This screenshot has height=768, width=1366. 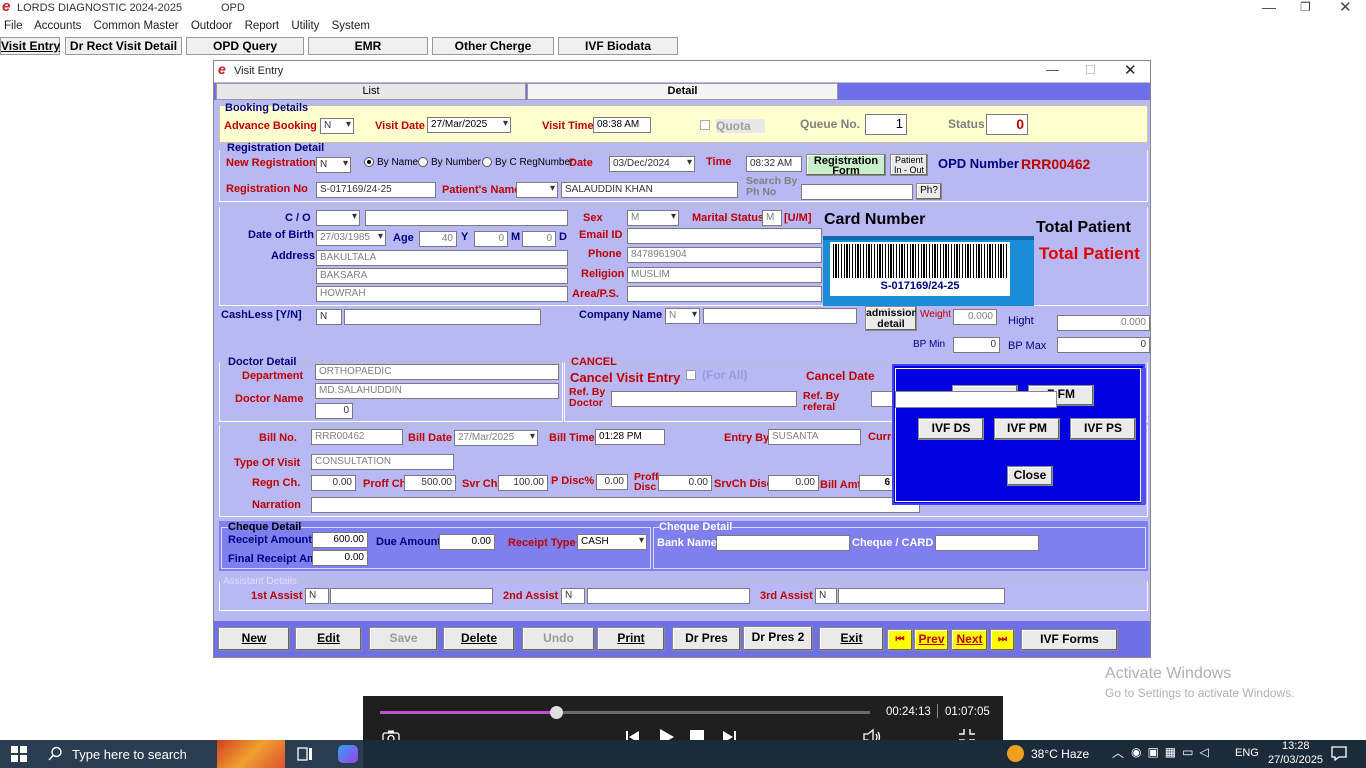 What do you see at coordinates (793, 483) in the screenshot?
I see `srvch-disc-field: 0.00` at bounding box center [793, 483].